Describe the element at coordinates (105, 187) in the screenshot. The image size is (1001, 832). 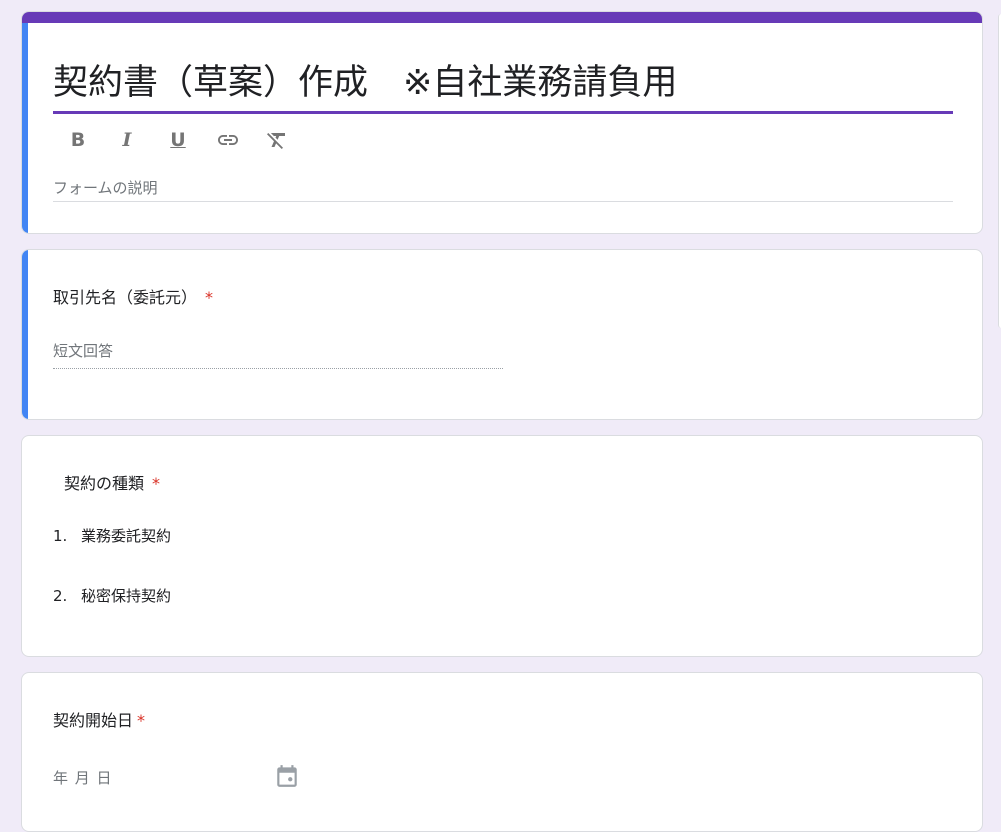
I see `form-description-input: フォームの説明` at that location.